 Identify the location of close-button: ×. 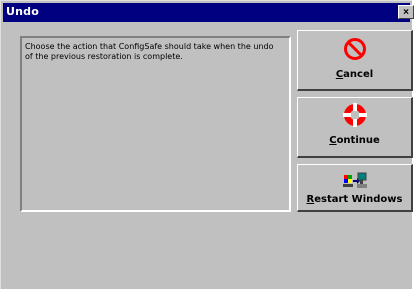
(406, 12).